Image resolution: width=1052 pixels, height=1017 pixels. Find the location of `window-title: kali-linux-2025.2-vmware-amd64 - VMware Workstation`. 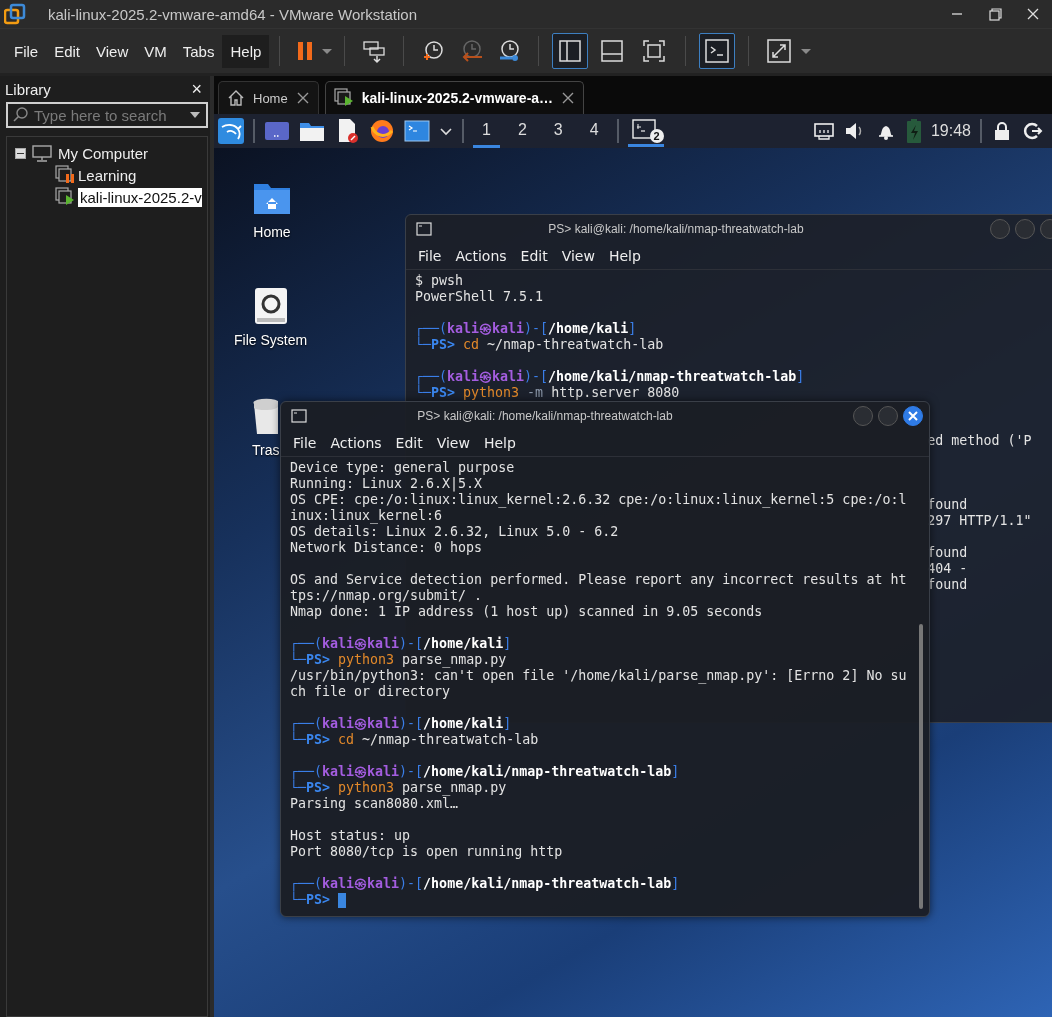

window-title: kali-linux-2025.2-vmware-amd64 - VMware Workstation is located at coordinates (233, 14).